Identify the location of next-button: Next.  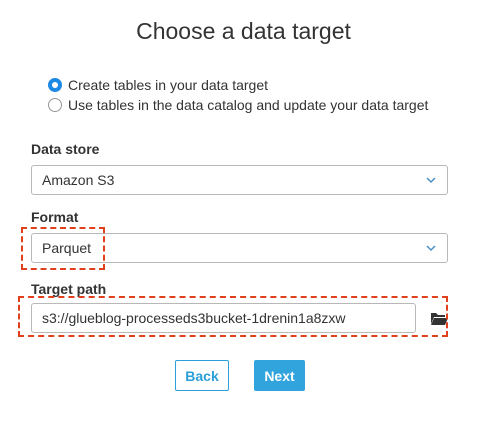
(279, 375).